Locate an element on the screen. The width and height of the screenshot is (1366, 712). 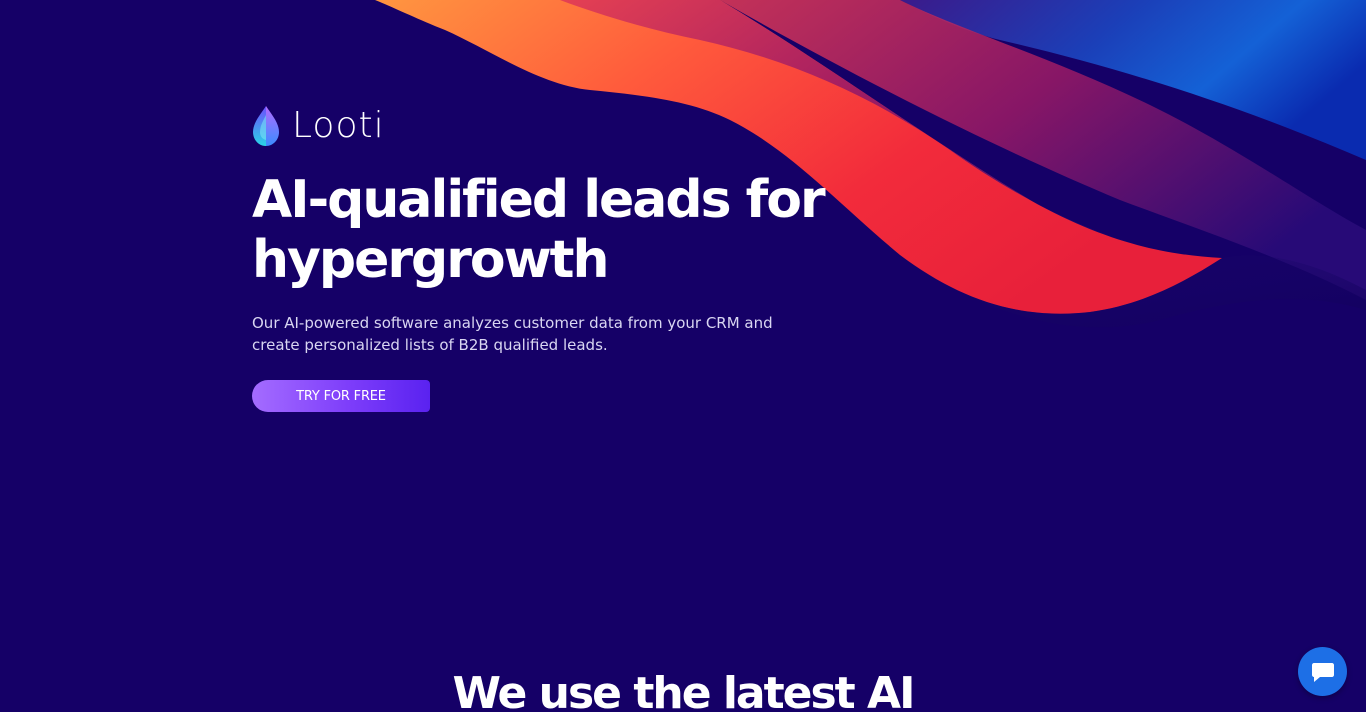
hero-headline: AI-qualified leads for hypergrowth is located at coordinates (539, 230).